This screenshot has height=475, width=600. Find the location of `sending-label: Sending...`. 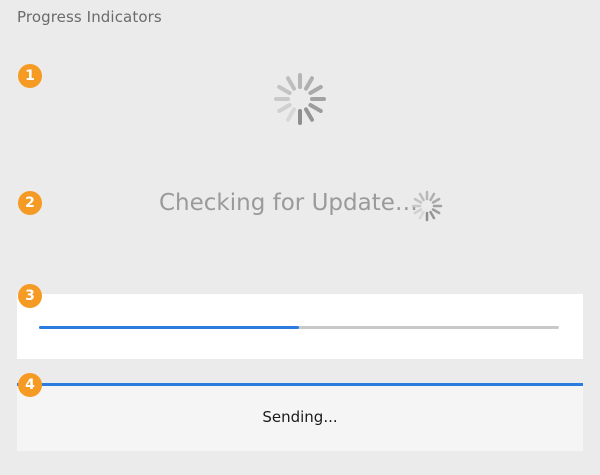

sending-label: Sending... is located at coordinates (300, 417).